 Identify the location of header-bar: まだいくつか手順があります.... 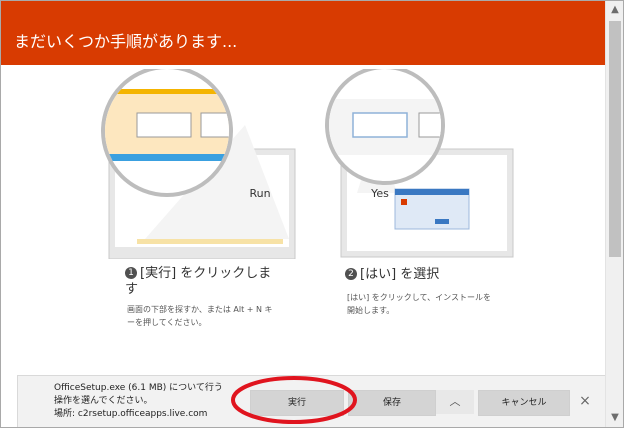
(303, 33).